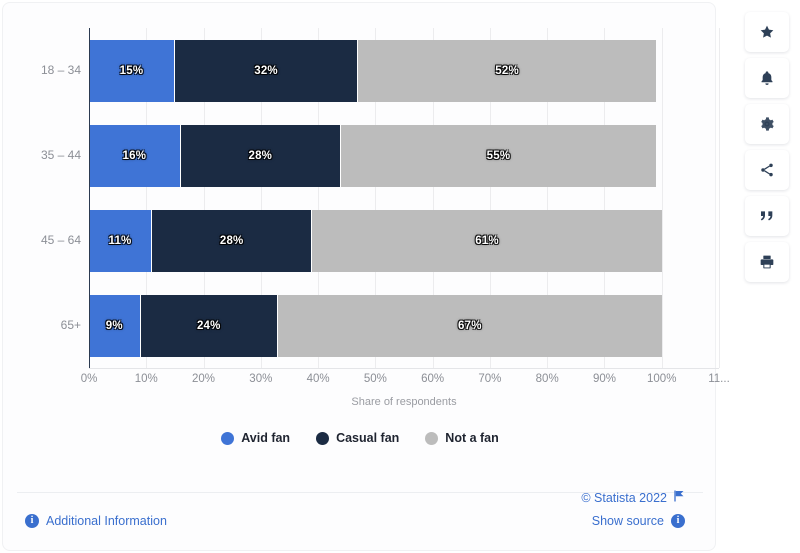 This screenshot has height=553, width=800. Describe the element at coordinates (767, 147) in the screenshot. I see `side-toolbar` at that location.